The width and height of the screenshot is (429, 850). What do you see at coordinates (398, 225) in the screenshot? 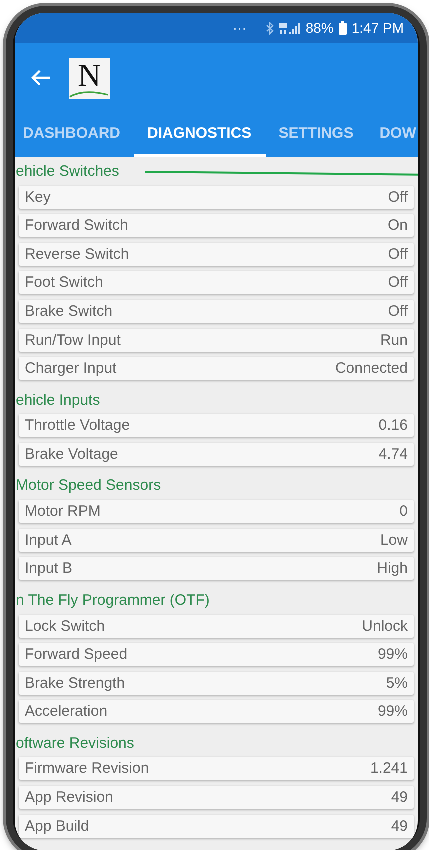
I see `row-value: On` at bounding box center [398, 225].